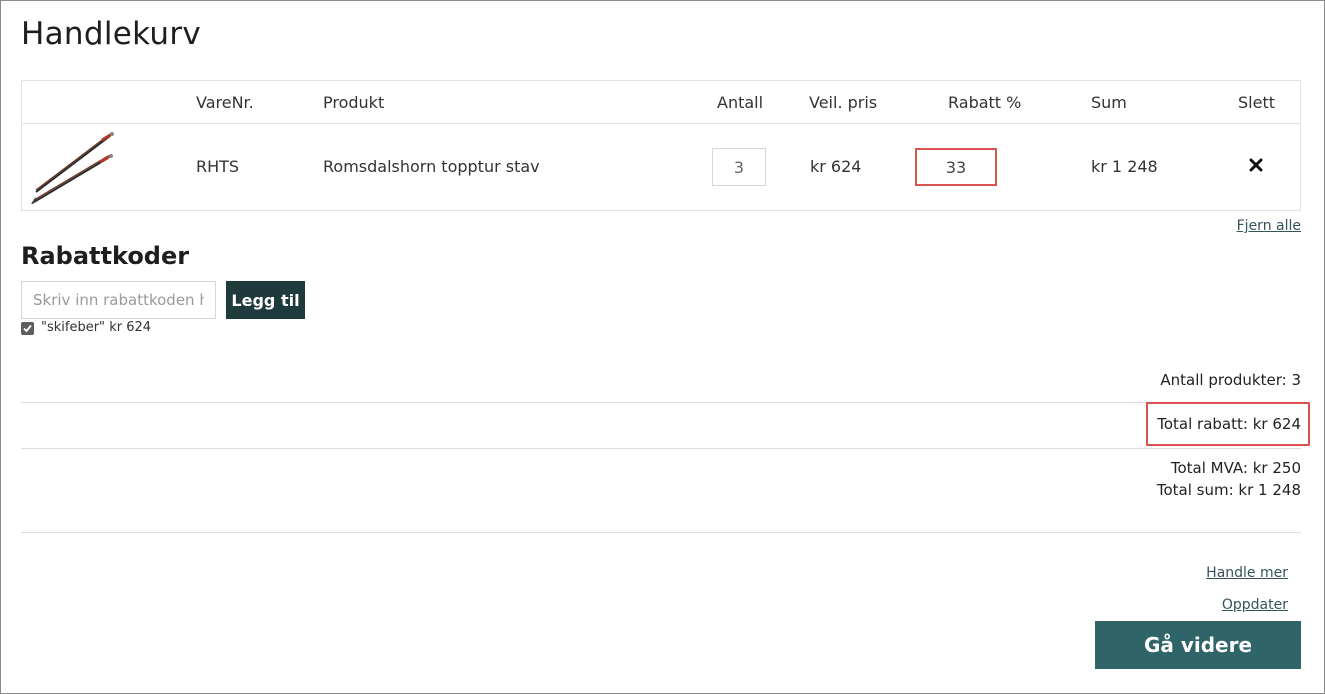 The height and width of the screenshot is (694, 1325). What do you see at coordinates (225, 102) in the screenshot?
I see `column-header-sku: VareNr.` at bounding box center [225, 102].